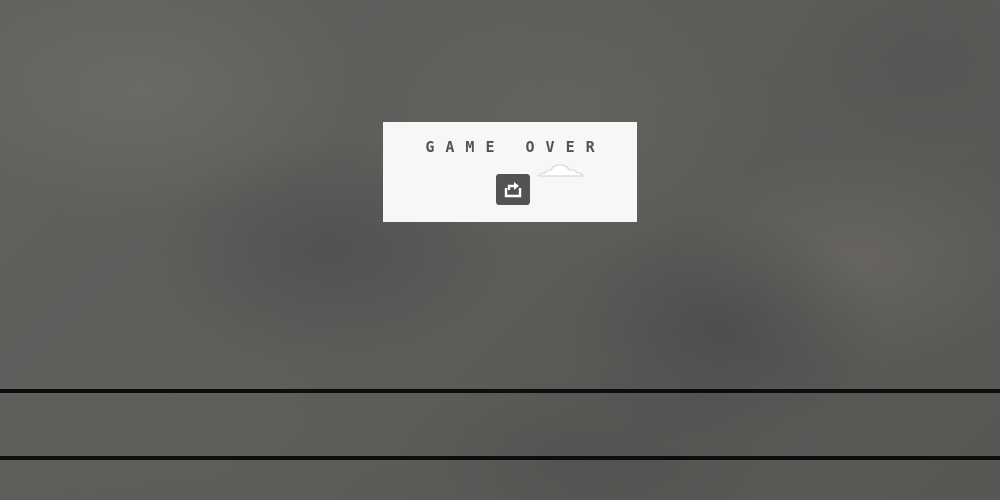 This screenshot has width=1000, height=500. I want to click on restart-button, so click(513, 189).